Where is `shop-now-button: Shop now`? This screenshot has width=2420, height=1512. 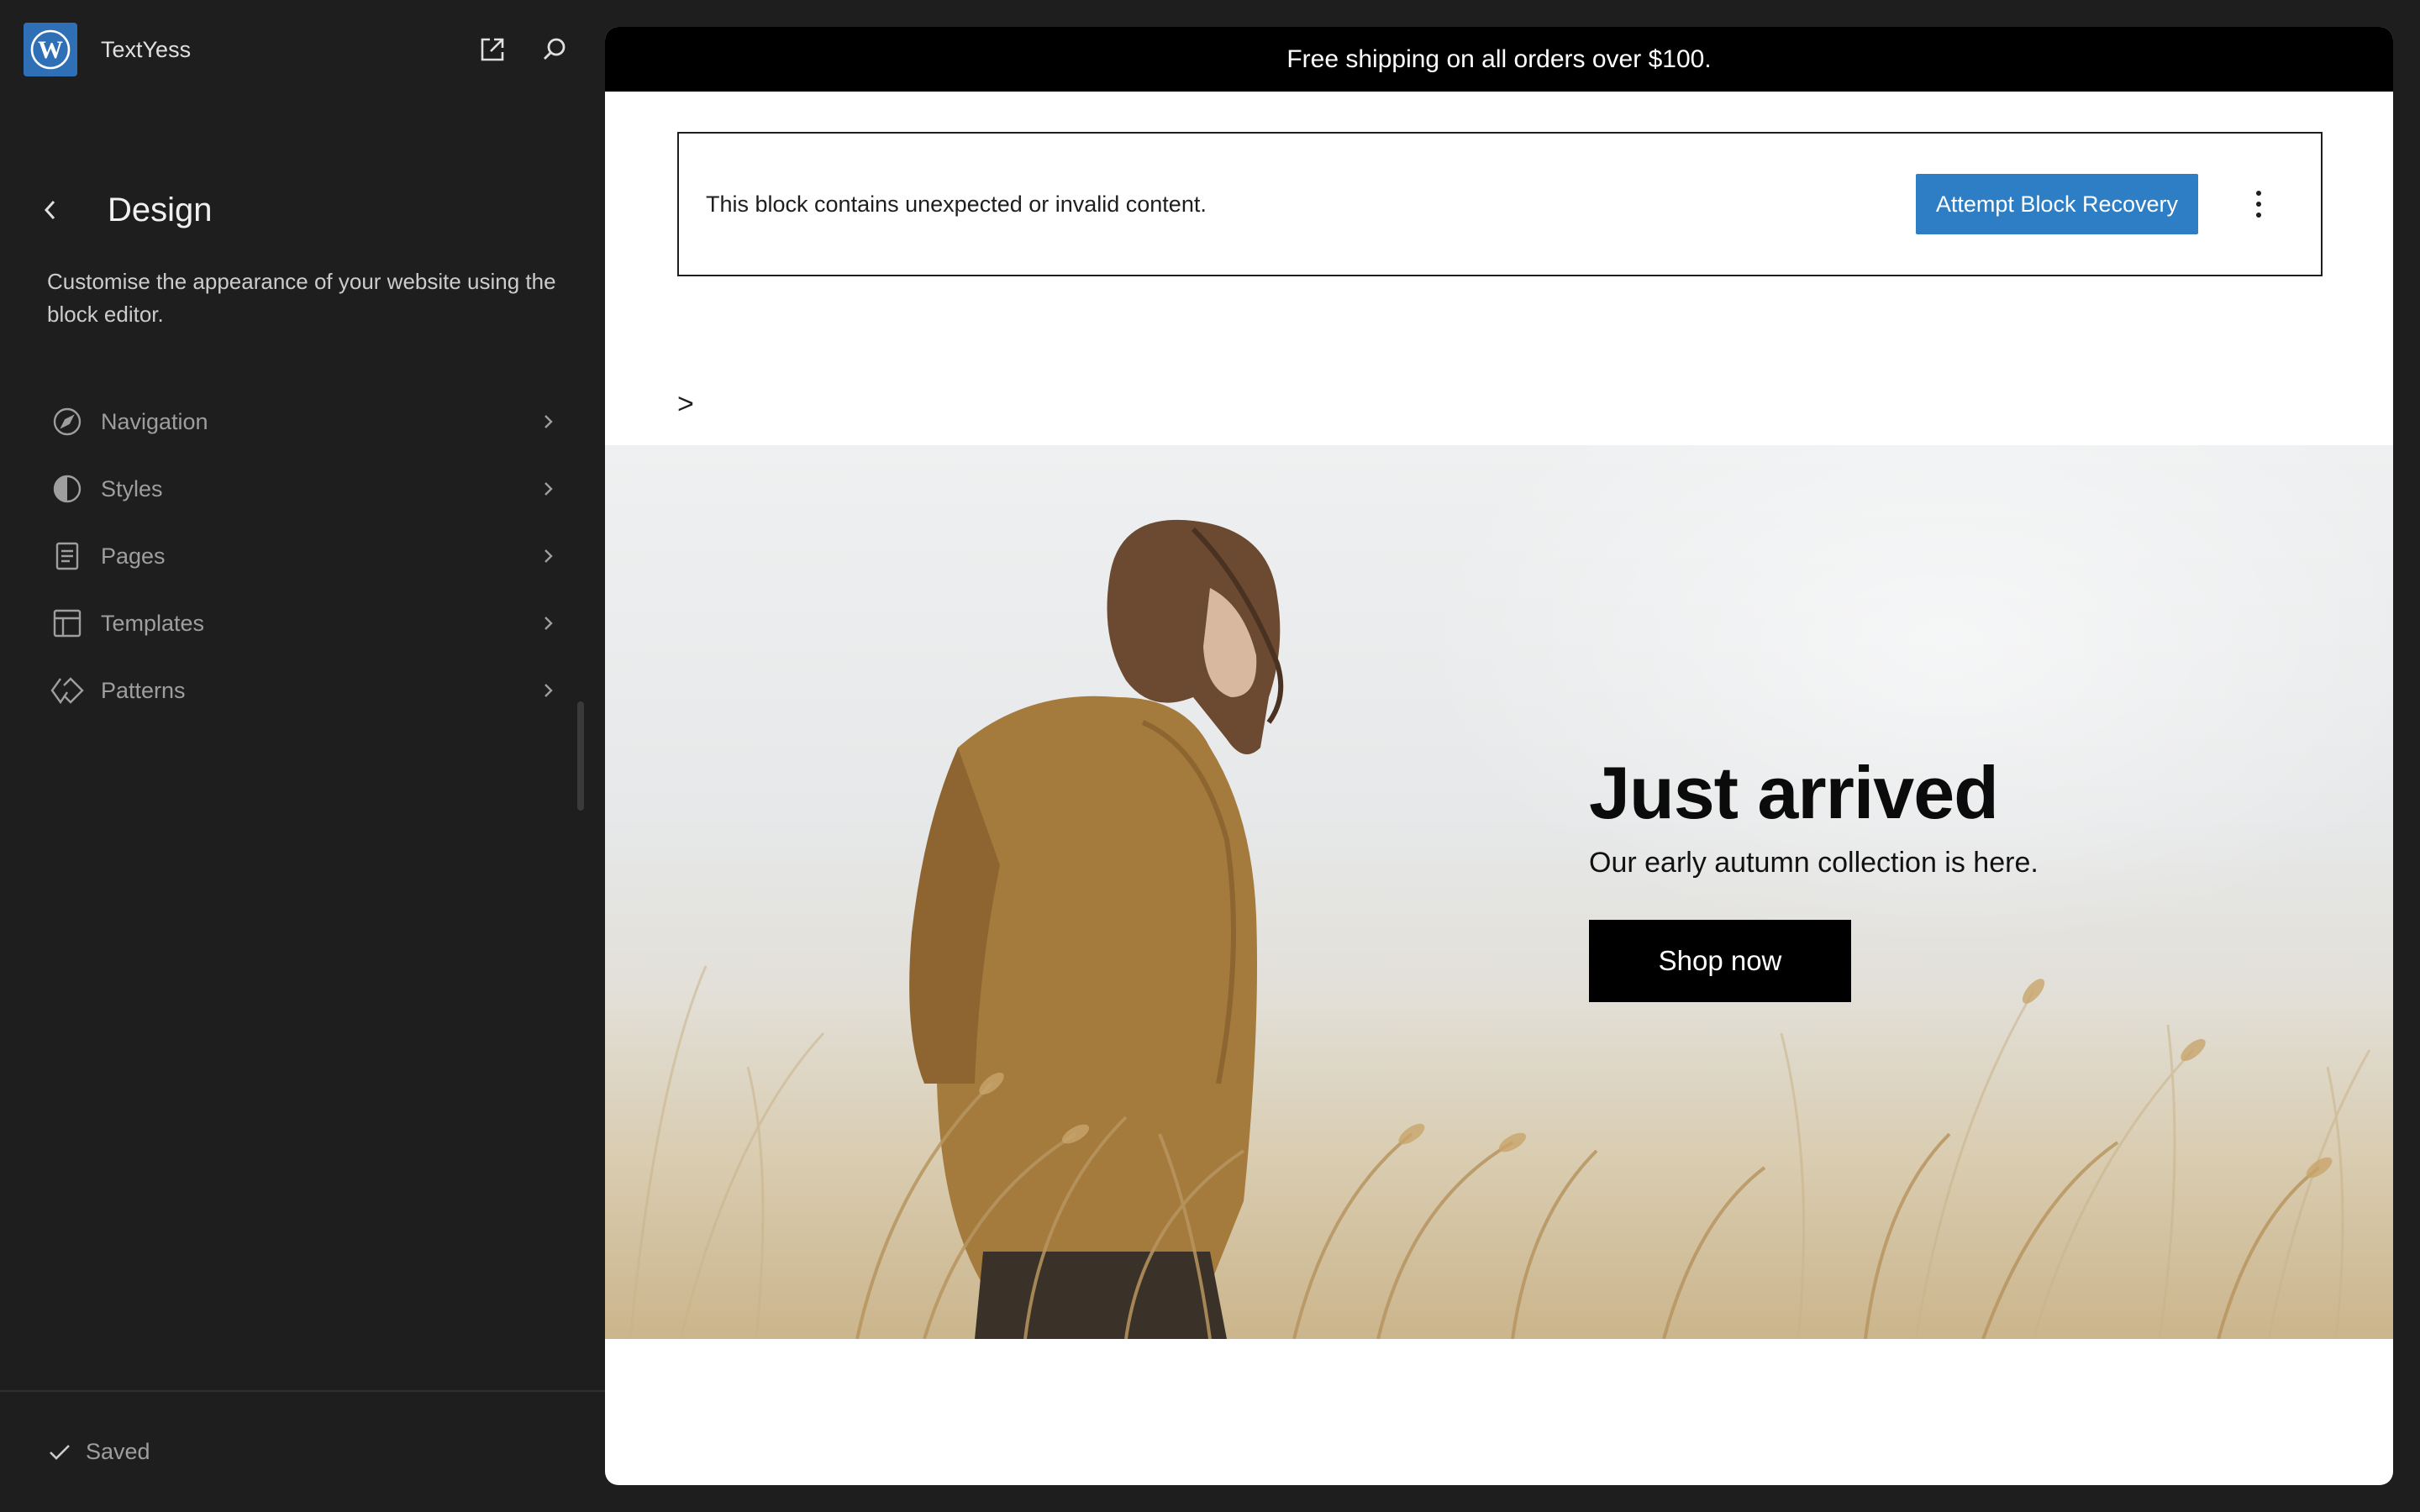
shop-now-button: Shop now is located at coordinates (1720, 961).